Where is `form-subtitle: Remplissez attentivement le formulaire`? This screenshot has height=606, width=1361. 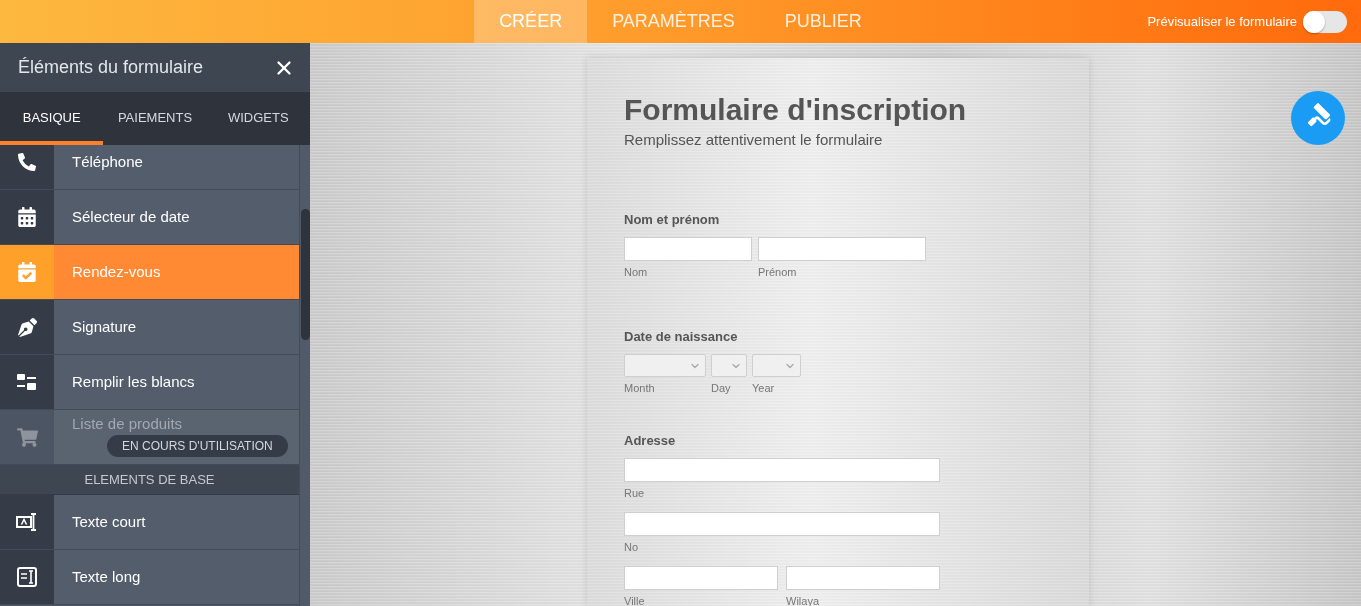 form-subtitle: Remplissez attentivement le formulaire is located at coordinates (753, 140).